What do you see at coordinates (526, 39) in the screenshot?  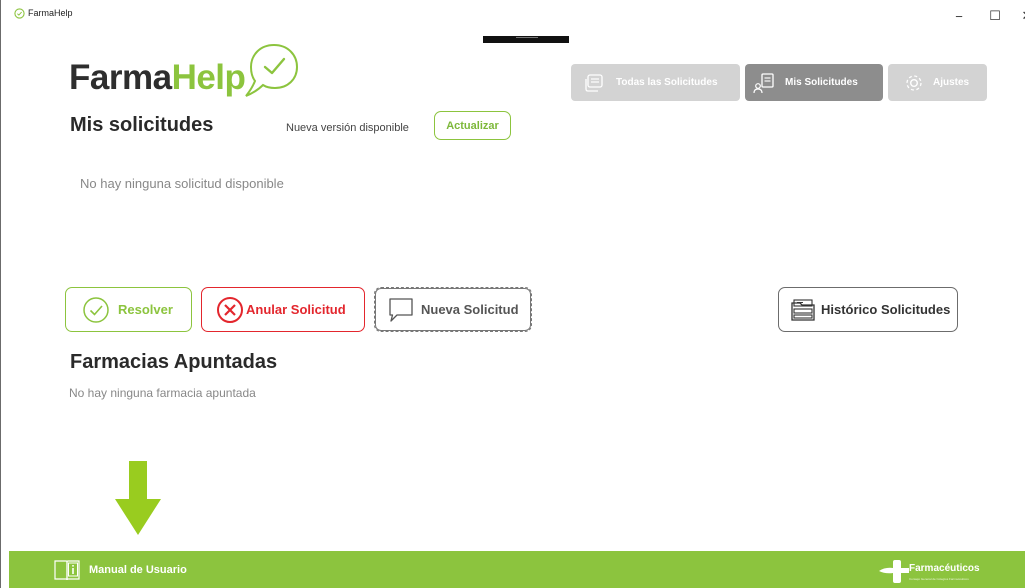 I see `drag-handle` at bounding box center [526, 39].